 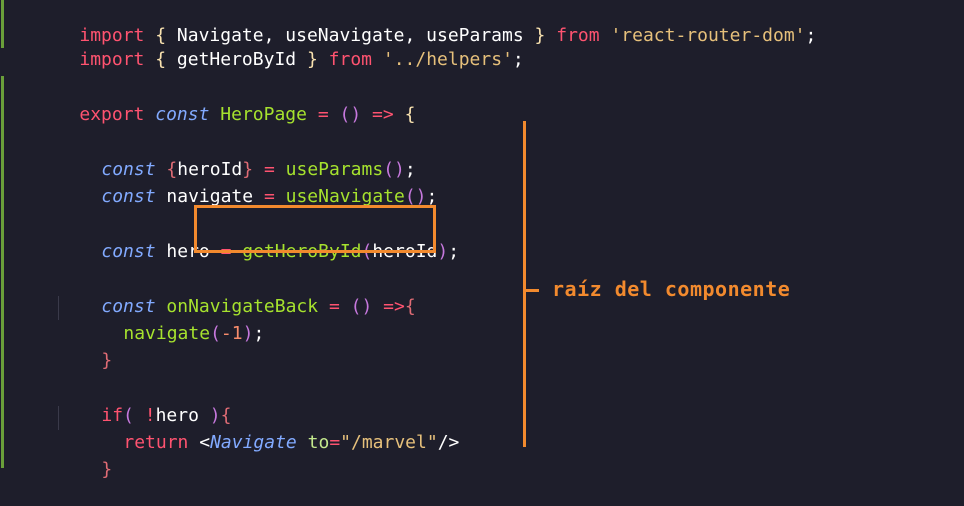 What do you see at coordinates (345, 196) in the screenshot?
I see `function-name: useNavigate` at bounding box center [345, 196].